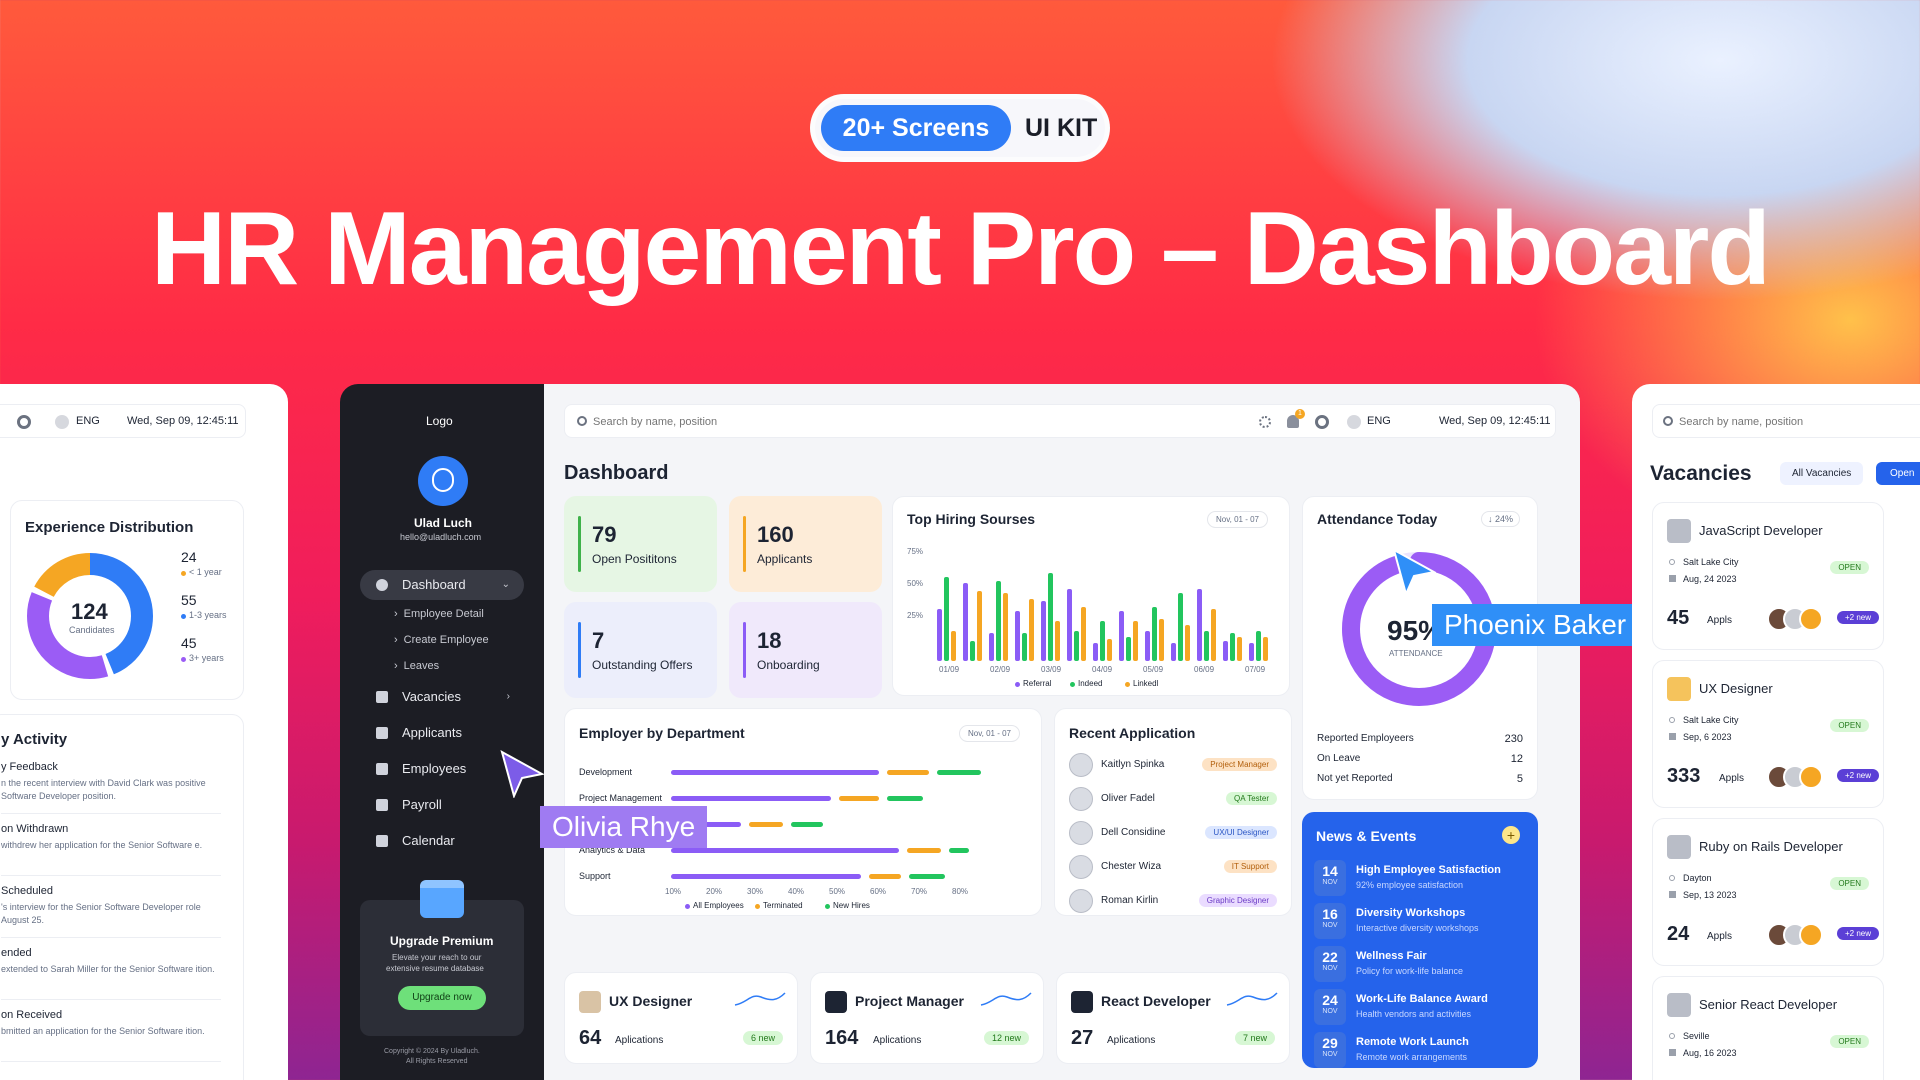 This screenshot has height=1080, width=1920. I want to click on sparkline, so click(760, 999).